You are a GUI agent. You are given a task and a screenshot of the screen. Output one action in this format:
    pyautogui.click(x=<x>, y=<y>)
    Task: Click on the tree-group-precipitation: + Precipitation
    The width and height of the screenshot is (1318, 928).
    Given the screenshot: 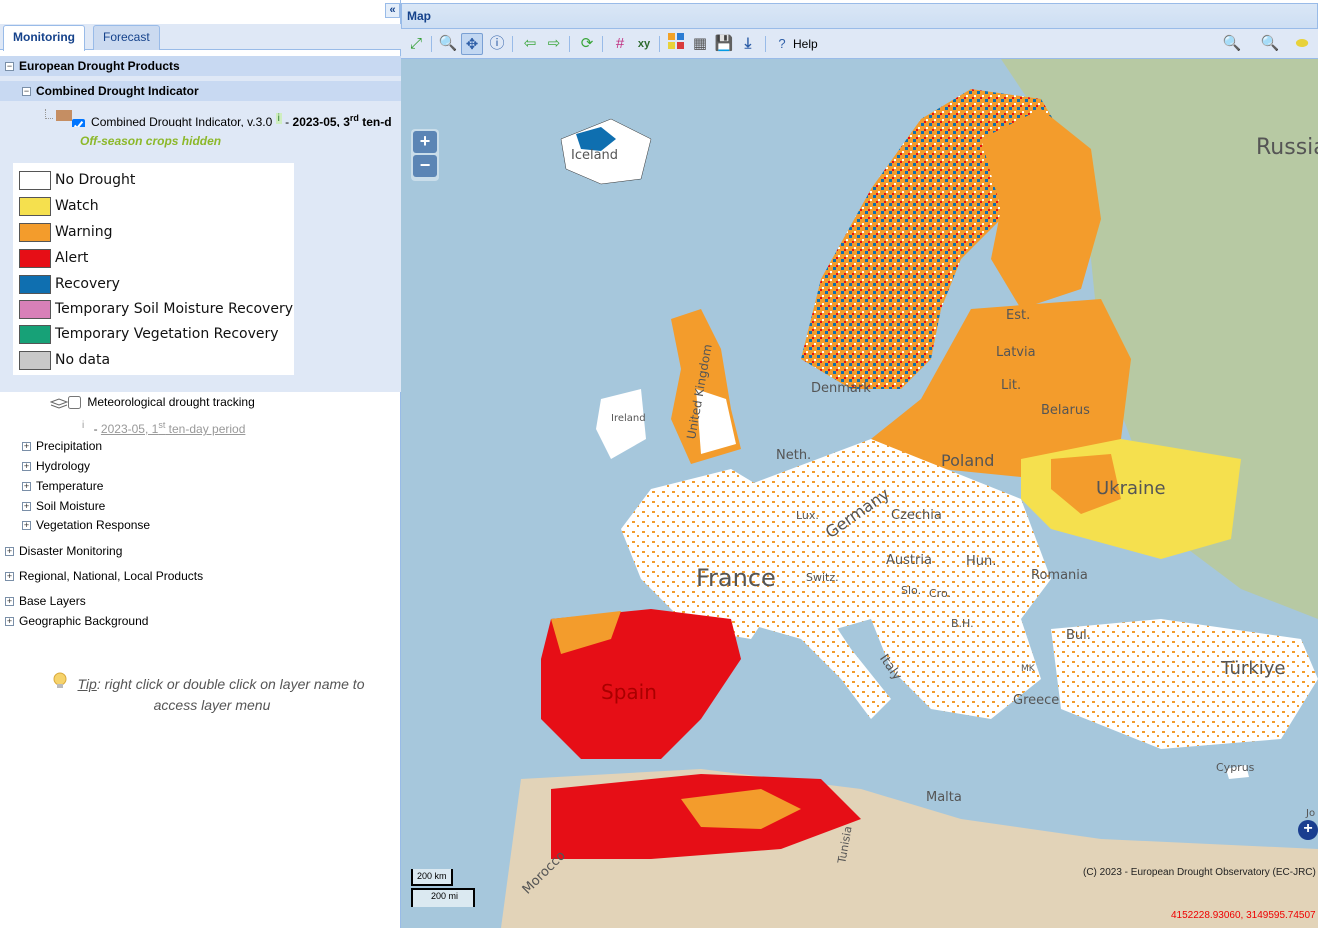 What is the action you would take?
    pyautogui.click(x=62, y=446)
    